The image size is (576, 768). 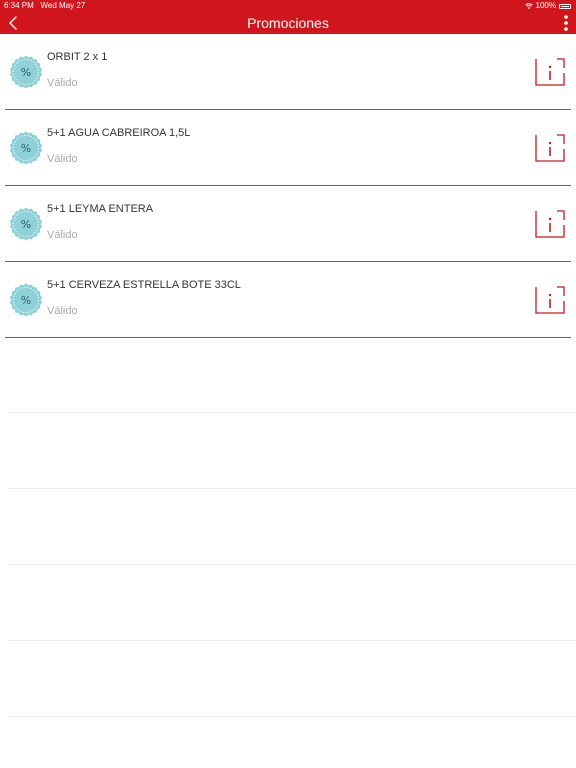 What do you see at coordinates (144, 285) in the screenshot?
I see `promotion-title: 5+1 CERVEZA ESTRELLA BOTE 33CL` at bounding box center [144, 285].